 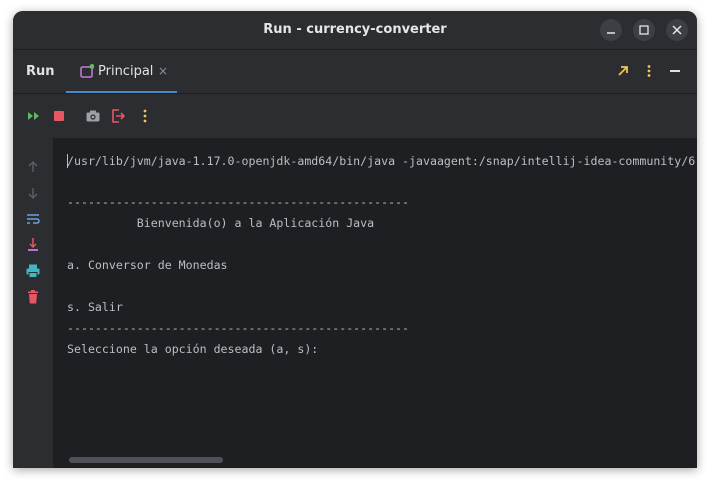 I want to click on tool-window-header: Run Principal ×, so click(x=355, y=72).